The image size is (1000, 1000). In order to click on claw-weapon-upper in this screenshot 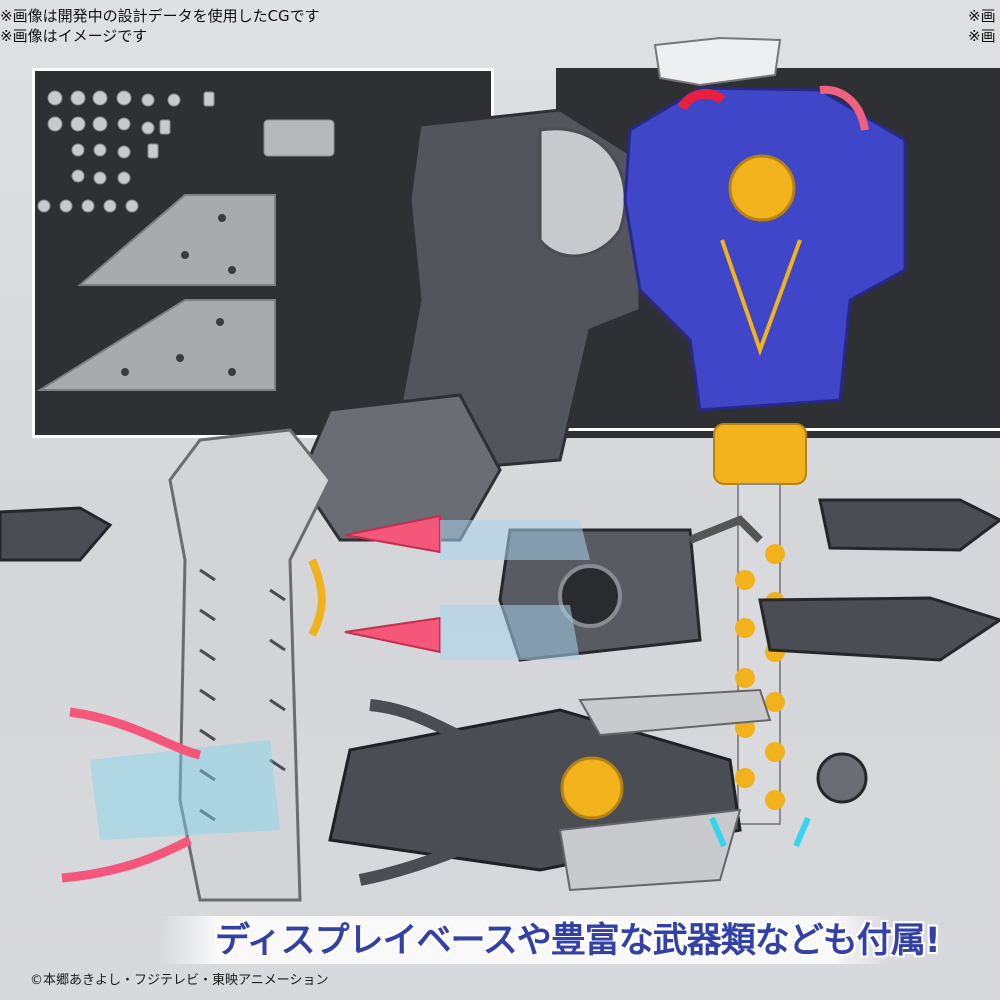, I will do `click(909, 525)`.